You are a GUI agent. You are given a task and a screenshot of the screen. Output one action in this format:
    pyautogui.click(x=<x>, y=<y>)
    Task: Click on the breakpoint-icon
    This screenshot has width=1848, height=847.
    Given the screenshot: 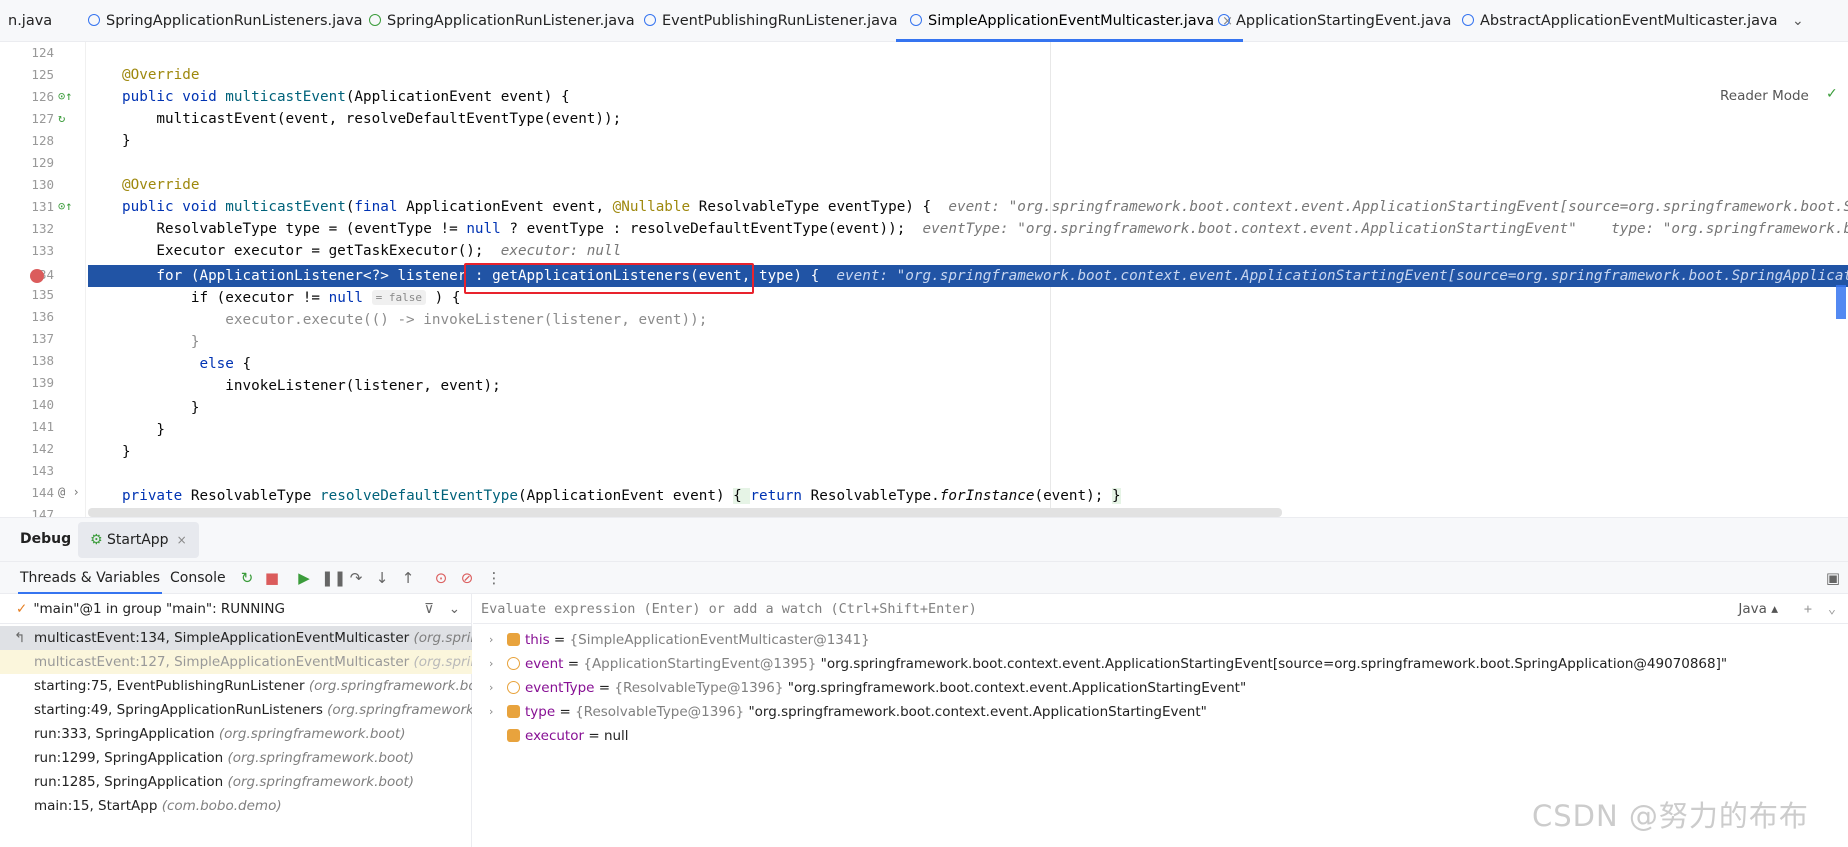 What is the action you would take?
    pyautogui.click(x=37, y=276)
    